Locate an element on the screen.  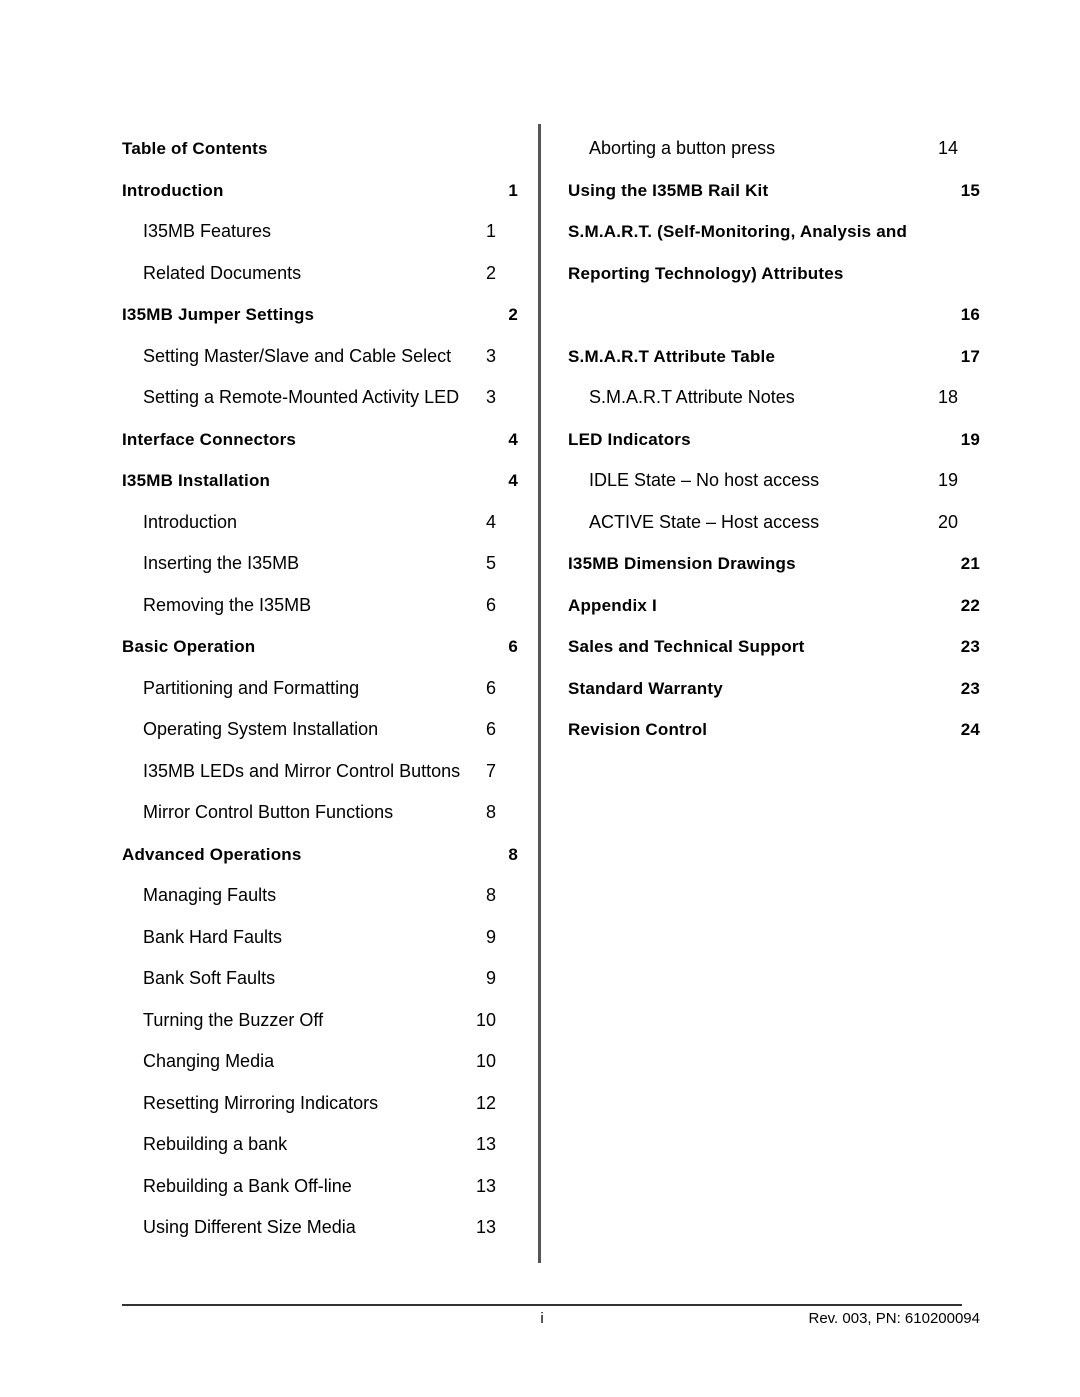
toc-entry: Removing the I35MB 6 is located at coordinates (320, 606).